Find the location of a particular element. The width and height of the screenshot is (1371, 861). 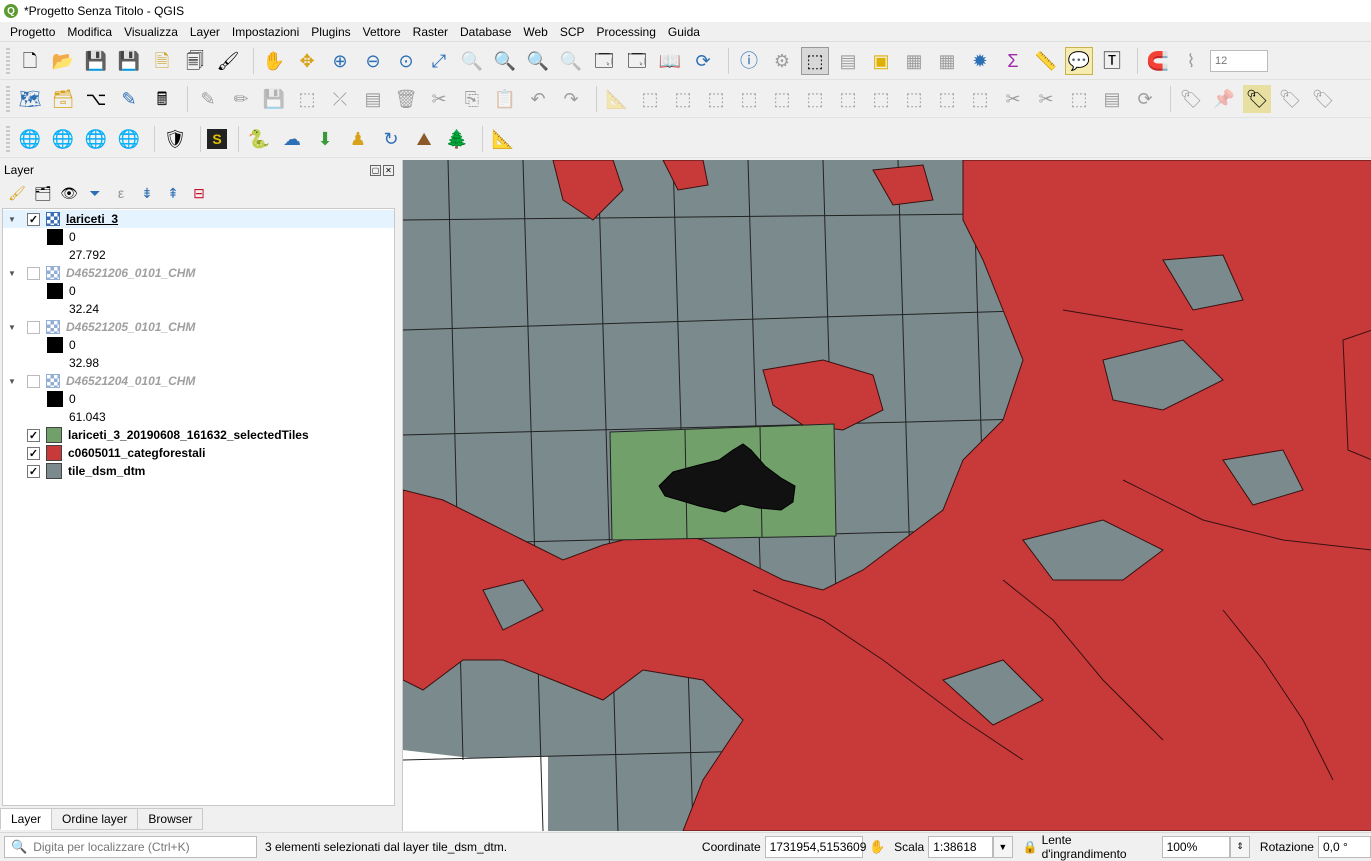

add-ring-icon: ⬚ is located at coordinates (749, 99).